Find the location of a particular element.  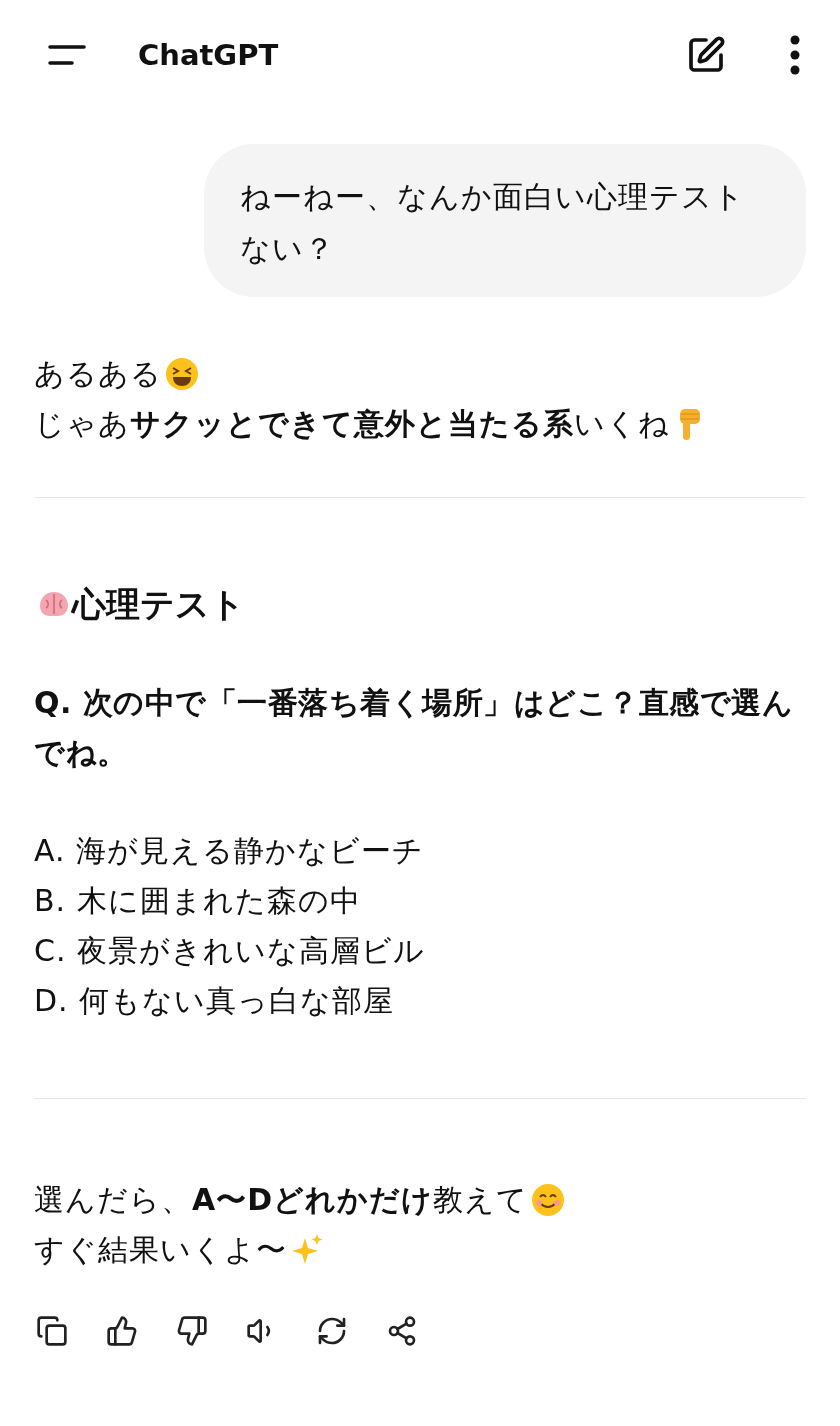

message-text: あるある is located at coordinates (98, 374).